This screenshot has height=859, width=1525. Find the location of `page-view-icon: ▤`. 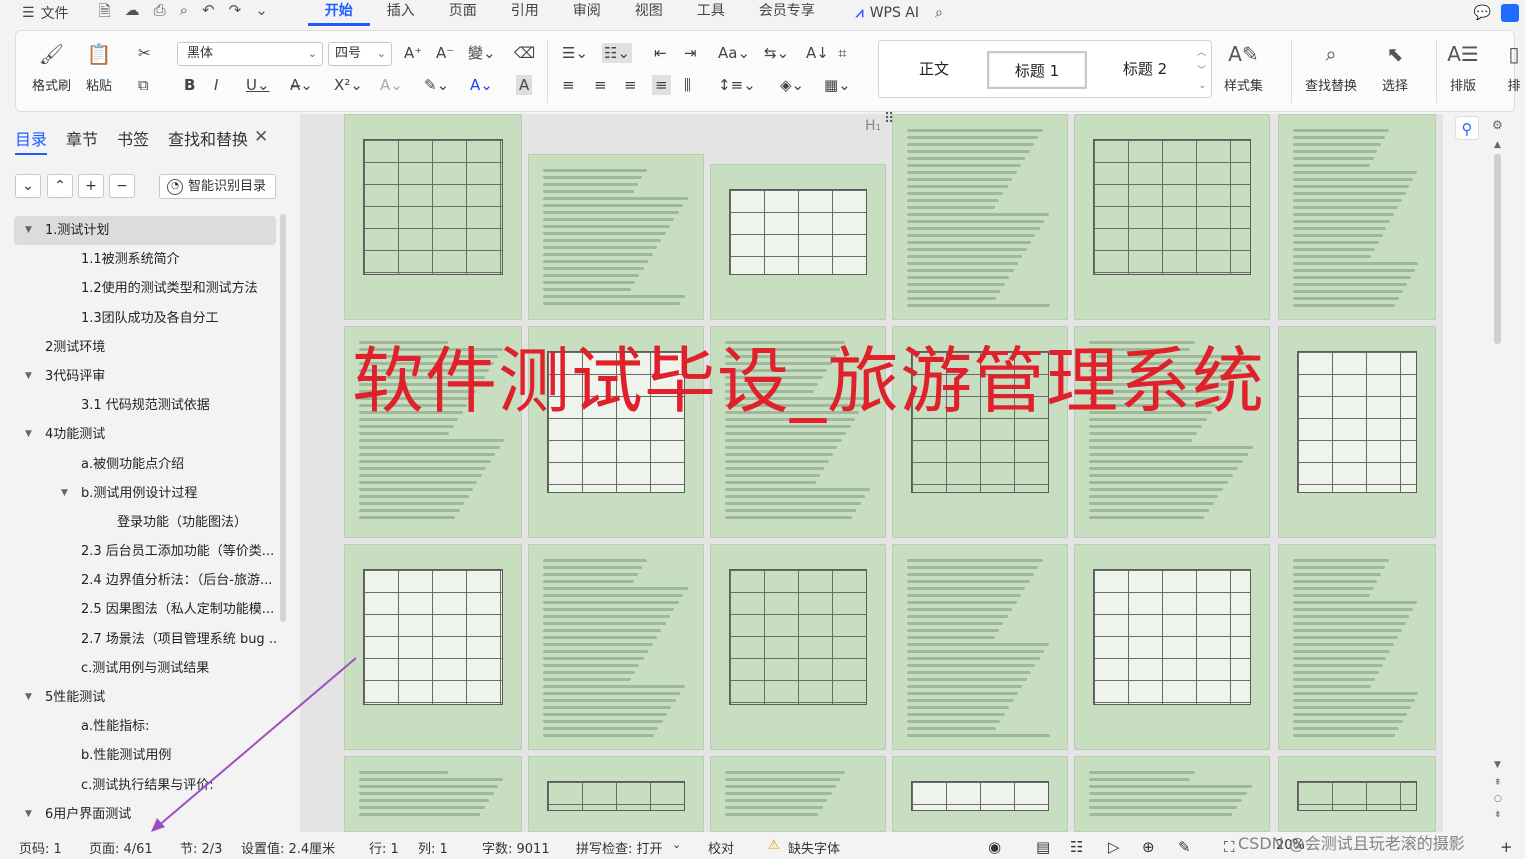

page-view-icon: ▤ is located at coordinates (1043, 847).